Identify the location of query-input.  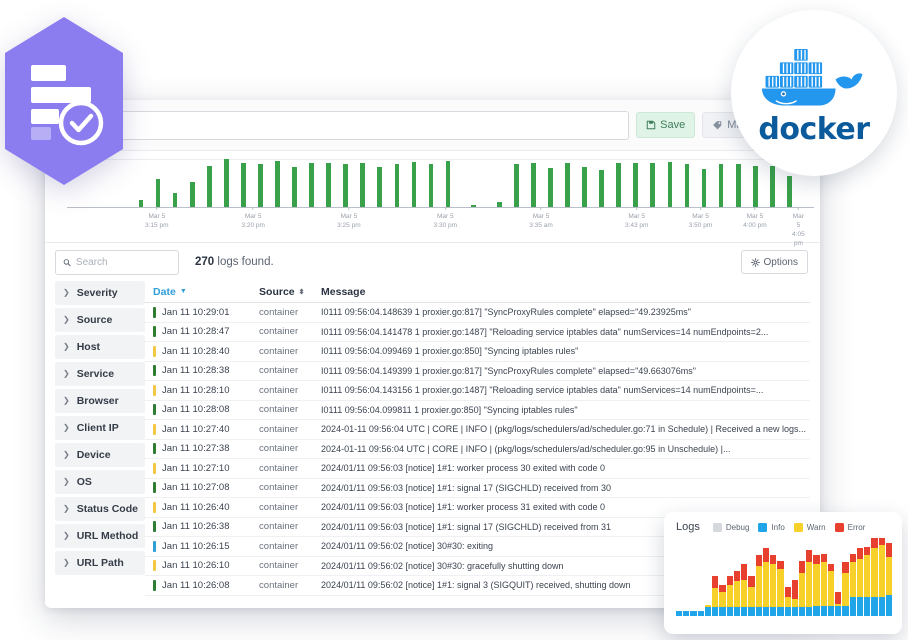
(342, 125).